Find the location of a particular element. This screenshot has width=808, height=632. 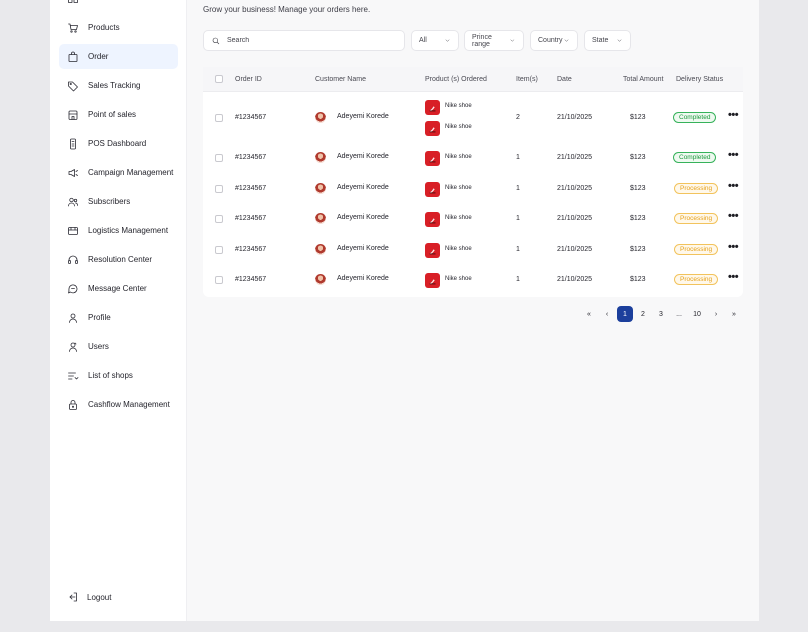

status-badge: Completed is located at coordinates (695, 117).